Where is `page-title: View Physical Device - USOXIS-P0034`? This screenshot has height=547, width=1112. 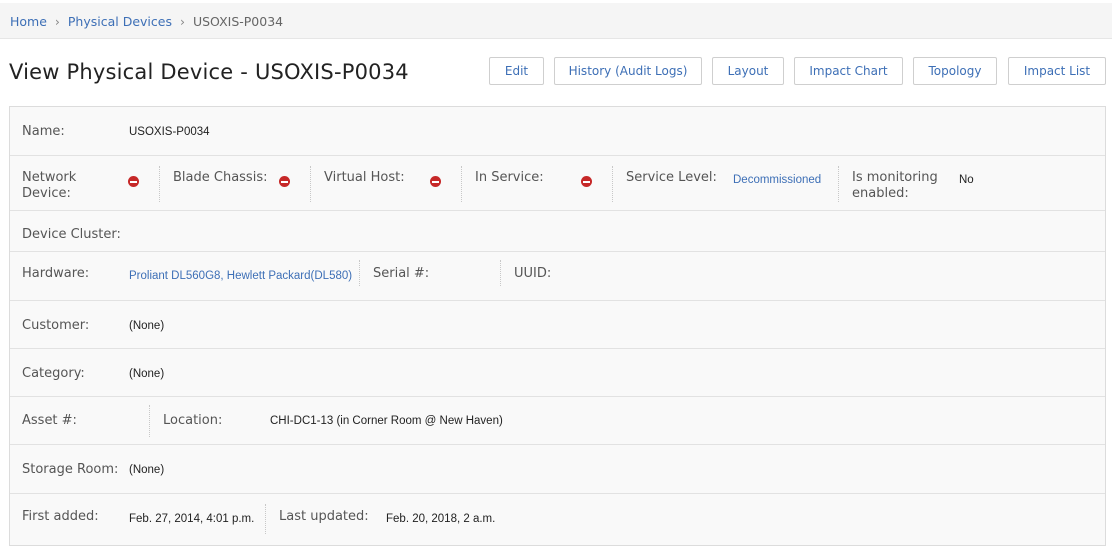 page-title: View Physical Device - USOXIS-P0034 is located at coordinates (209, 72).